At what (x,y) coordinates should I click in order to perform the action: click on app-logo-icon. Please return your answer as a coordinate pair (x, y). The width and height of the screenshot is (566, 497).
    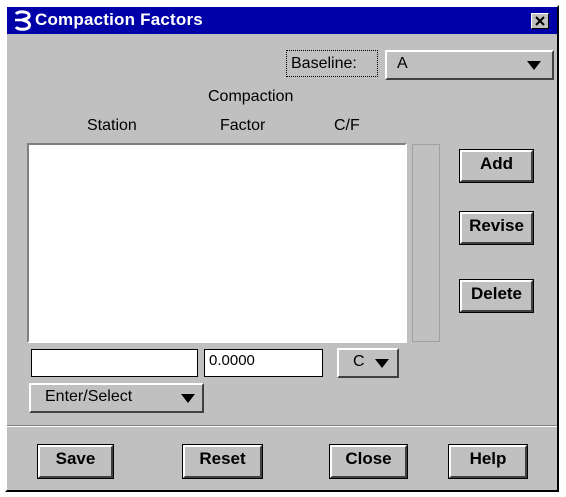
    Looking at the image, I should click on (22, 20).